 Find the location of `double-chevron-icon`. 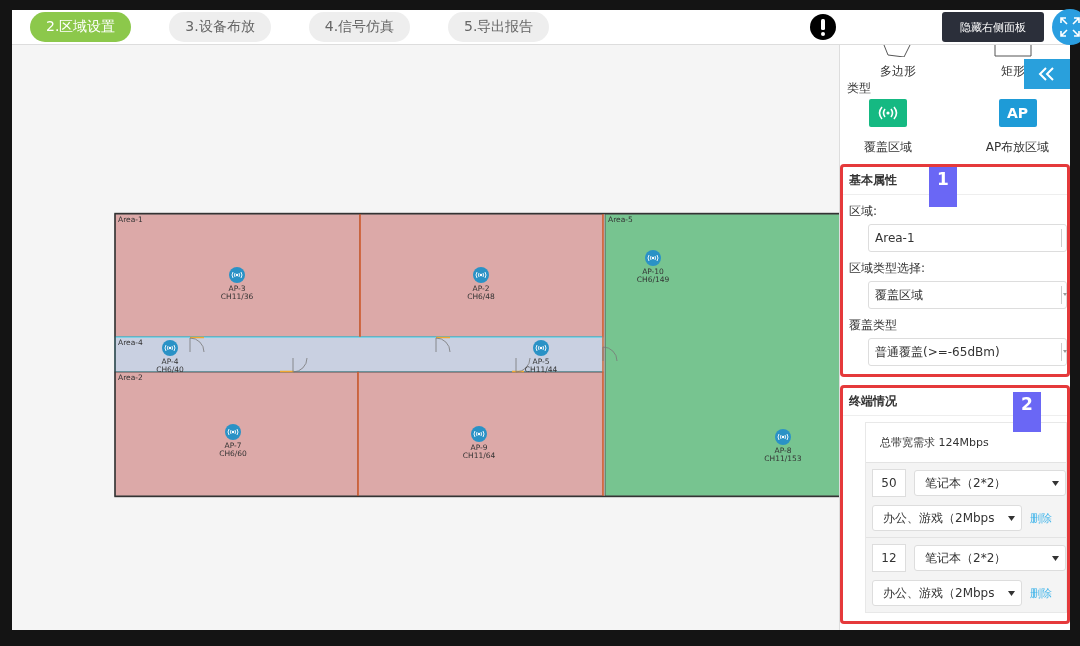

double-chevron-icon is located at coordinates (1047, 74).